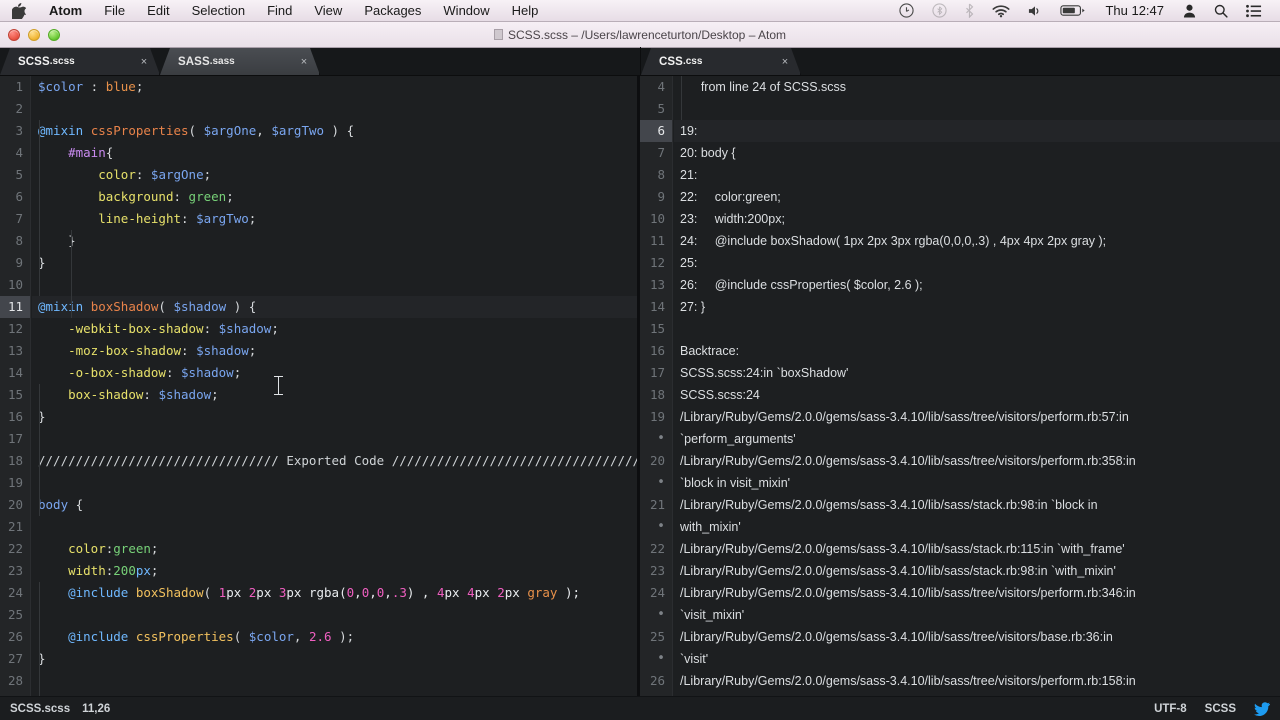 Image resolution: width=1280 pixels, height=720 pixels. What do you see at coordinates (15, 263) in the screenshot?
I see `gutter-line-9: 9` at bounding box center [15, 263].